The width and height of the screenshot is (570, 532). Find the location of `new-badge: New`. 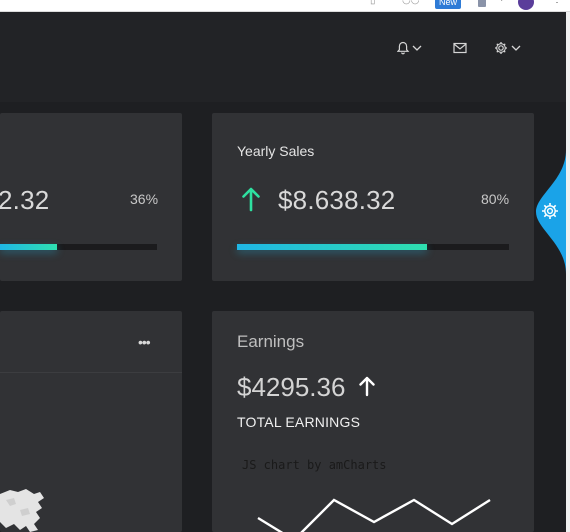

new-badge: New is located at coordinates (448, 4).